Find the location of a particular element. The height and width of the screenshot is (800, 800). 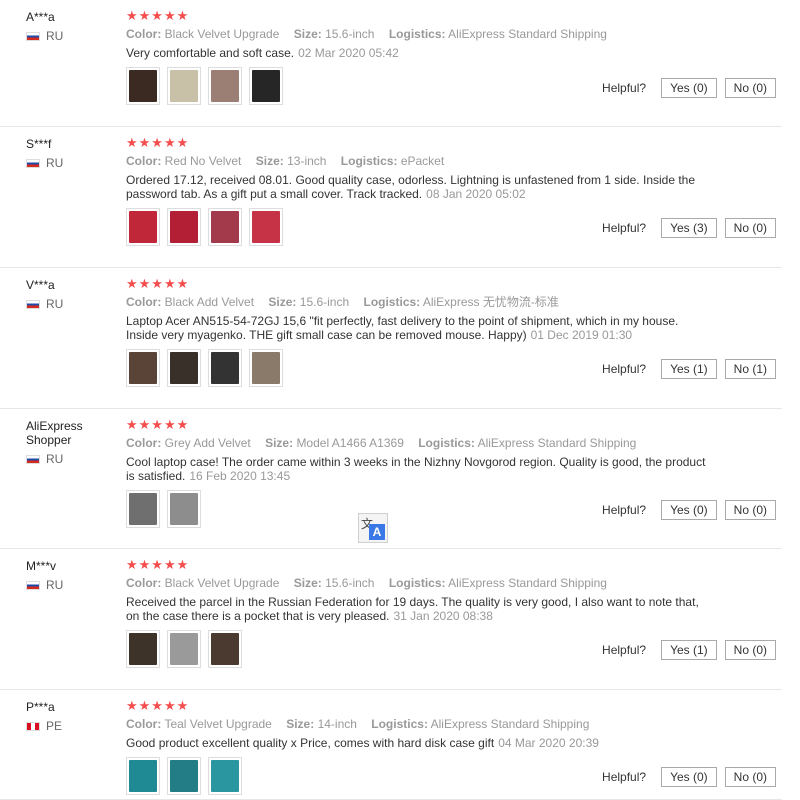

review-date: 02 Mar 2020 05:42 is located at coordinates (348, 53).